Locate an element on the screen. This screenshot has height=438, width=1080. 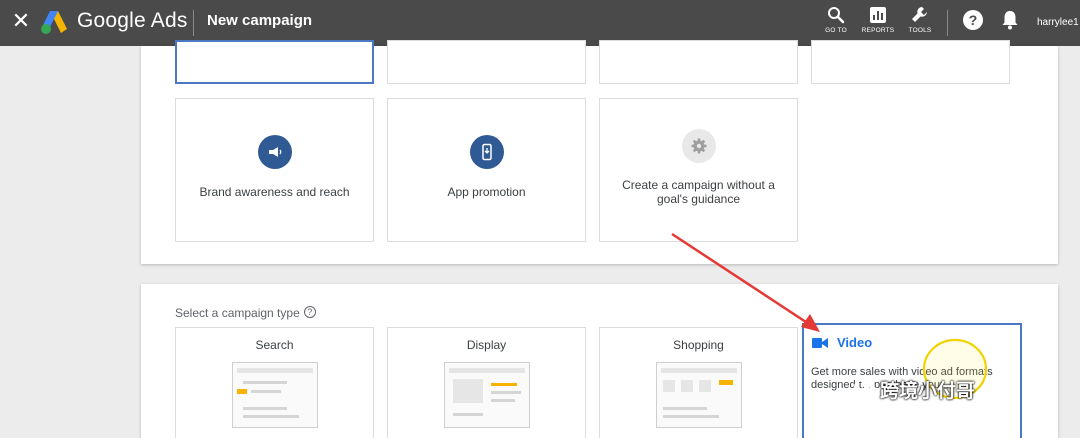
wrench-icon is located at coordinates (919, 14).